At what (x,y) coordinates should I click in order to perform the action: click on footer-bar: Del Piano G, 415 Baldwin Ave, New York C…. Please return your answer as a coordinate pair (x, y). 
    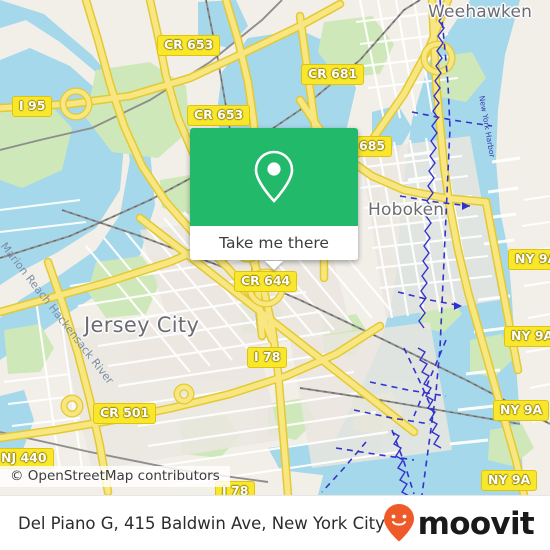
    Looking at the image, I should click on (275, 522).